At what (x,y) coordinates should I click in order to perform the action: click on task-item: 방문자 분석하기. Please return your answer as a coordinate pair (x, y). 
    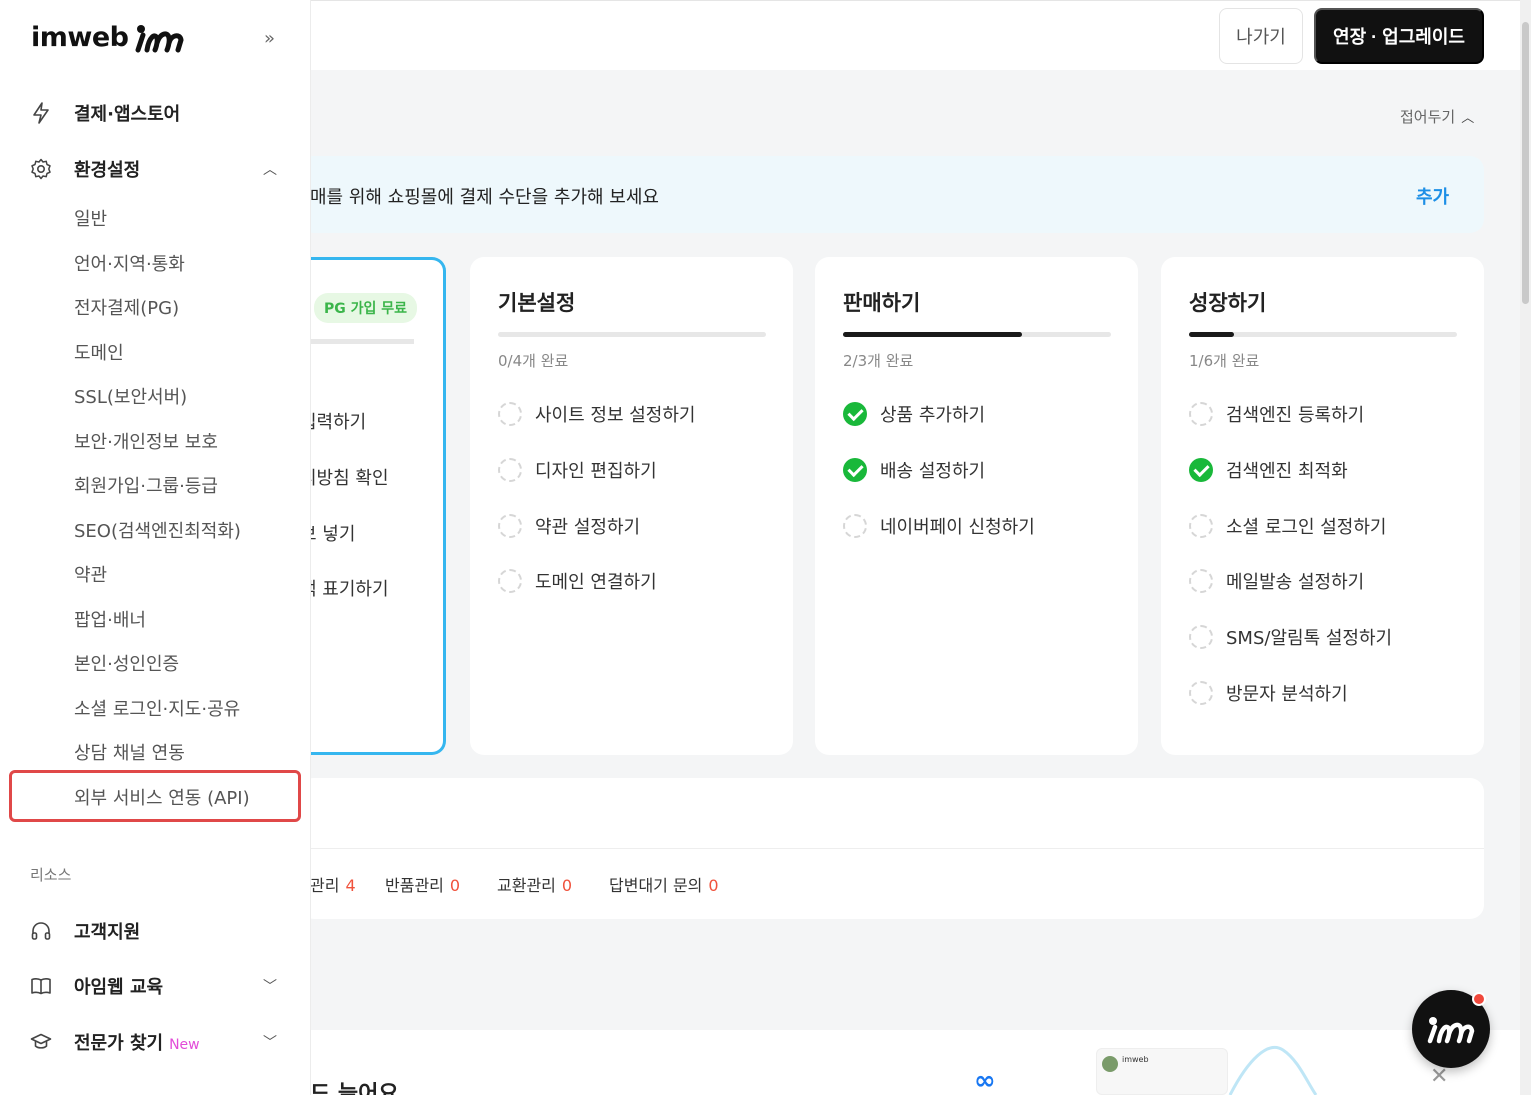
    Looking at the image, I should click on (1268, 693).